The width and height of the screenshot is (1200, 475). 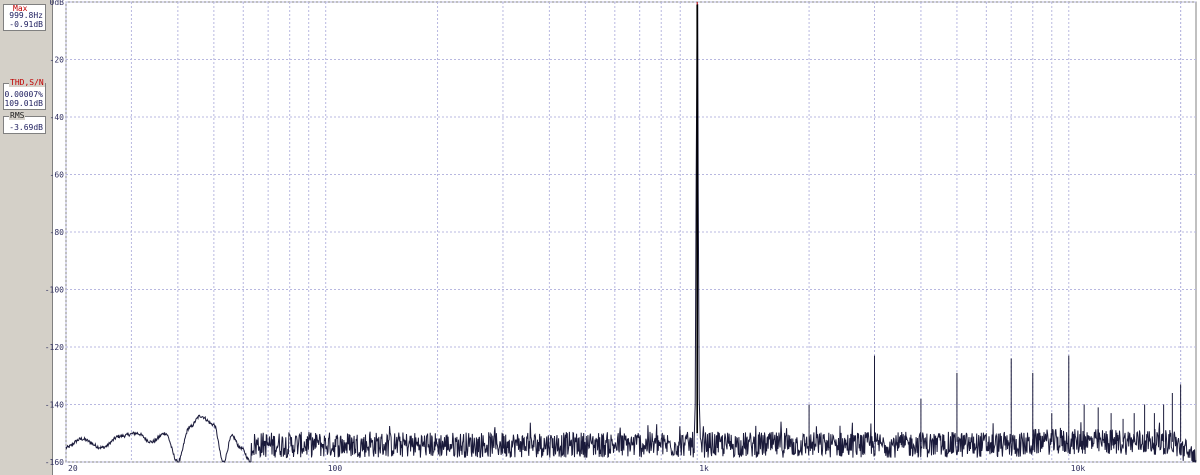 I want to click on x-tick-label: 10k, so click(x=1078, y=468).